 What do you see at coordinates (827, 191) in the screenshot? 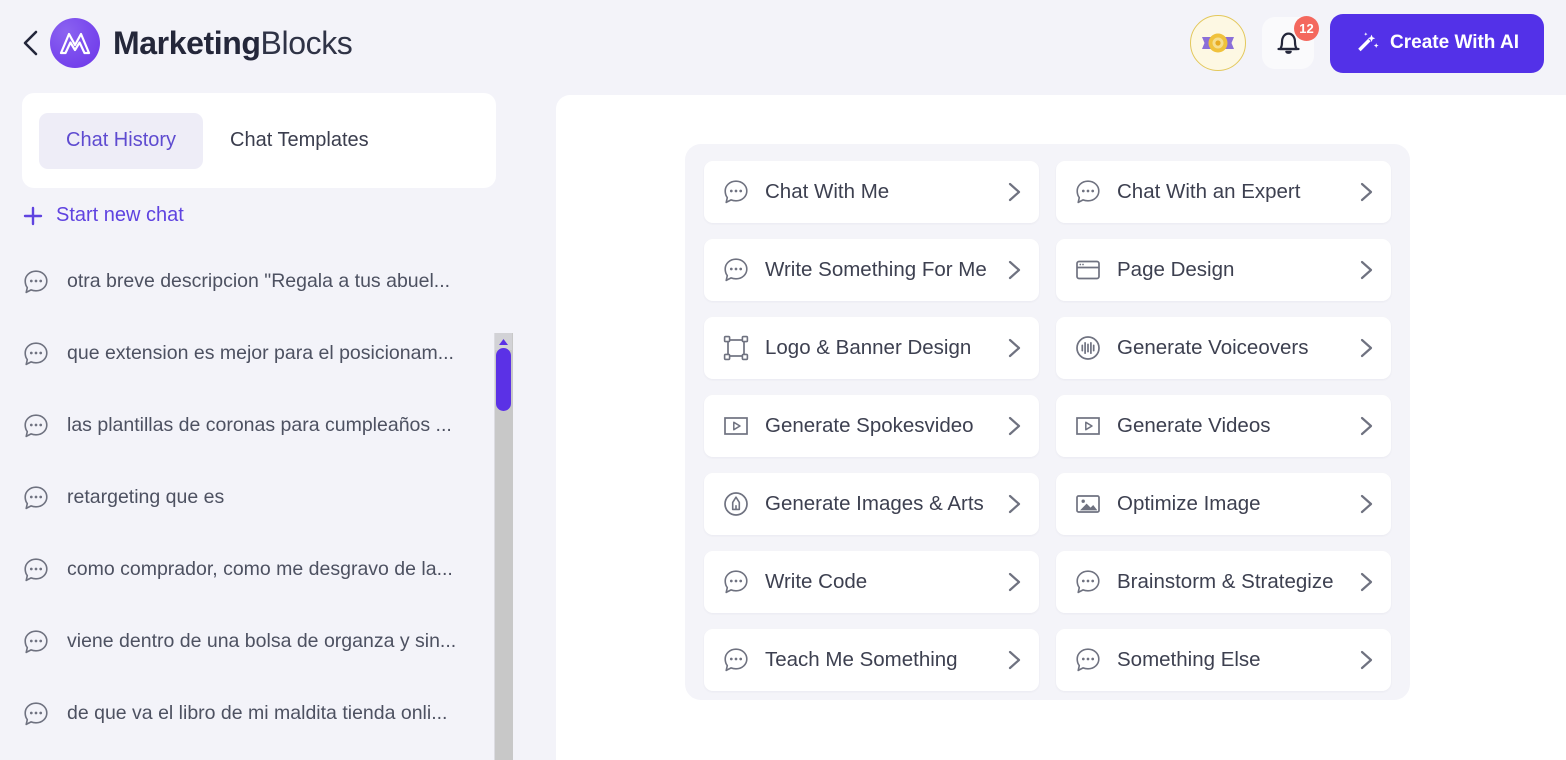
I see `quick-action-label: Chat With Me` at bounding box center [827, 191].